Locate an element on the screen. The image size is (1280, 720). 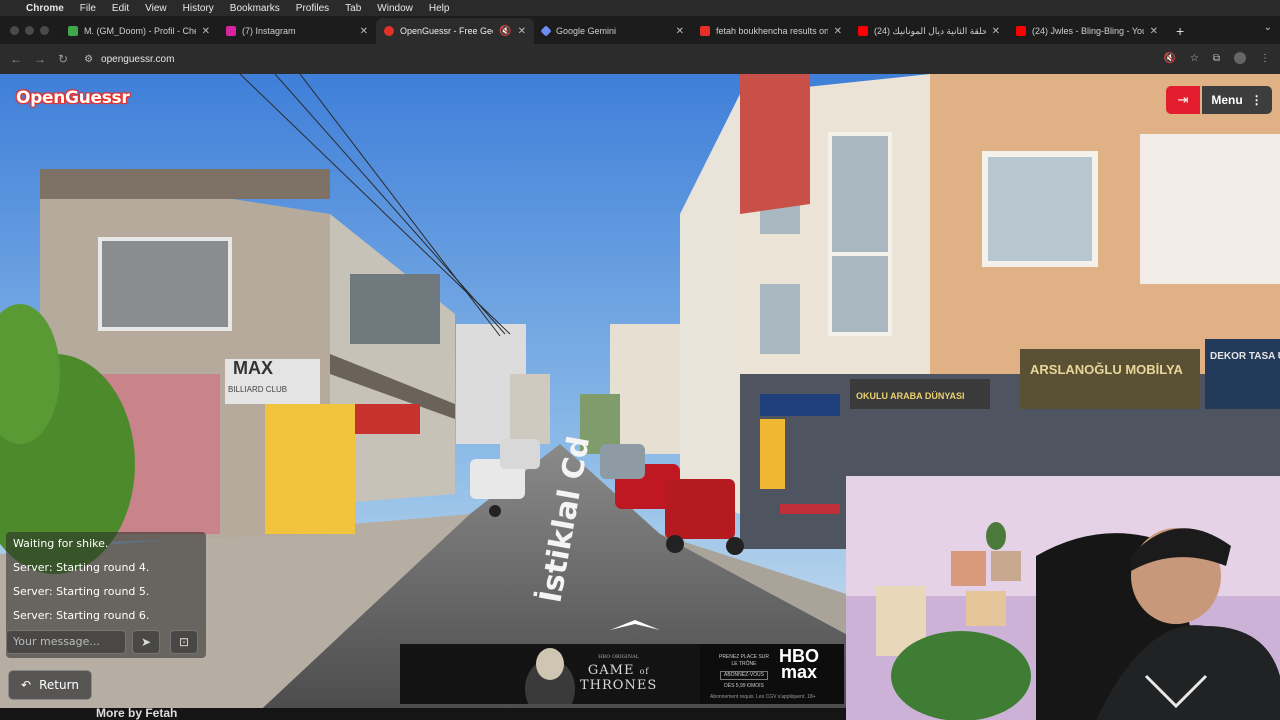
send-icon: ➤ is located at coordinates (146, 642).